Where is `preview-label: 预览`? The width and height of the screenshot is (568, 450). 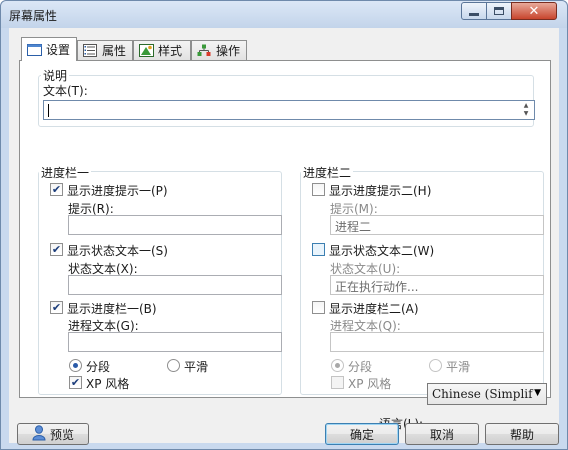
preview-label: 预览 is located at coordinates (61, 434).